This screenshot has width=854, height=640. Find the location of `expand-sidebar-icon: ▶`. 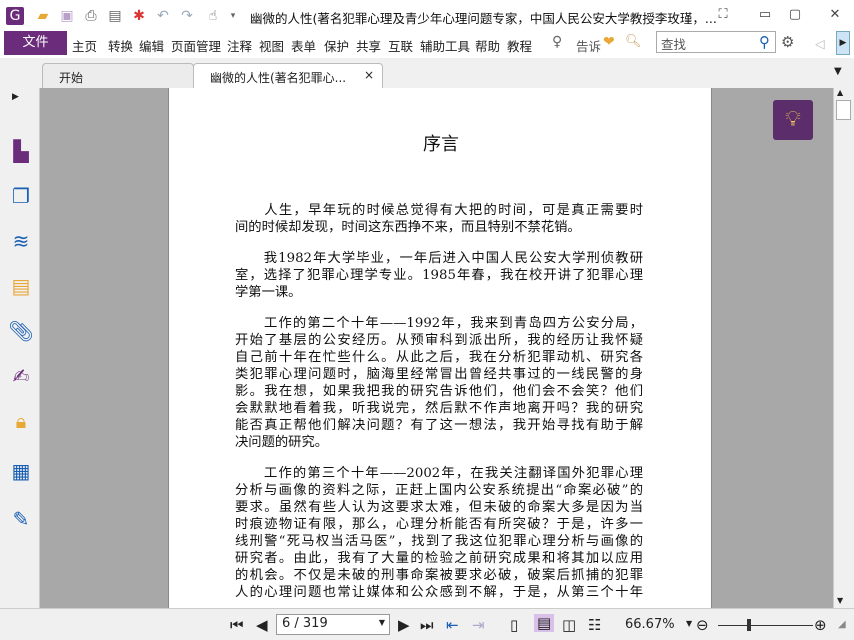

expand-sidebar-icon: ▶ is located at coordinates (15, 97).